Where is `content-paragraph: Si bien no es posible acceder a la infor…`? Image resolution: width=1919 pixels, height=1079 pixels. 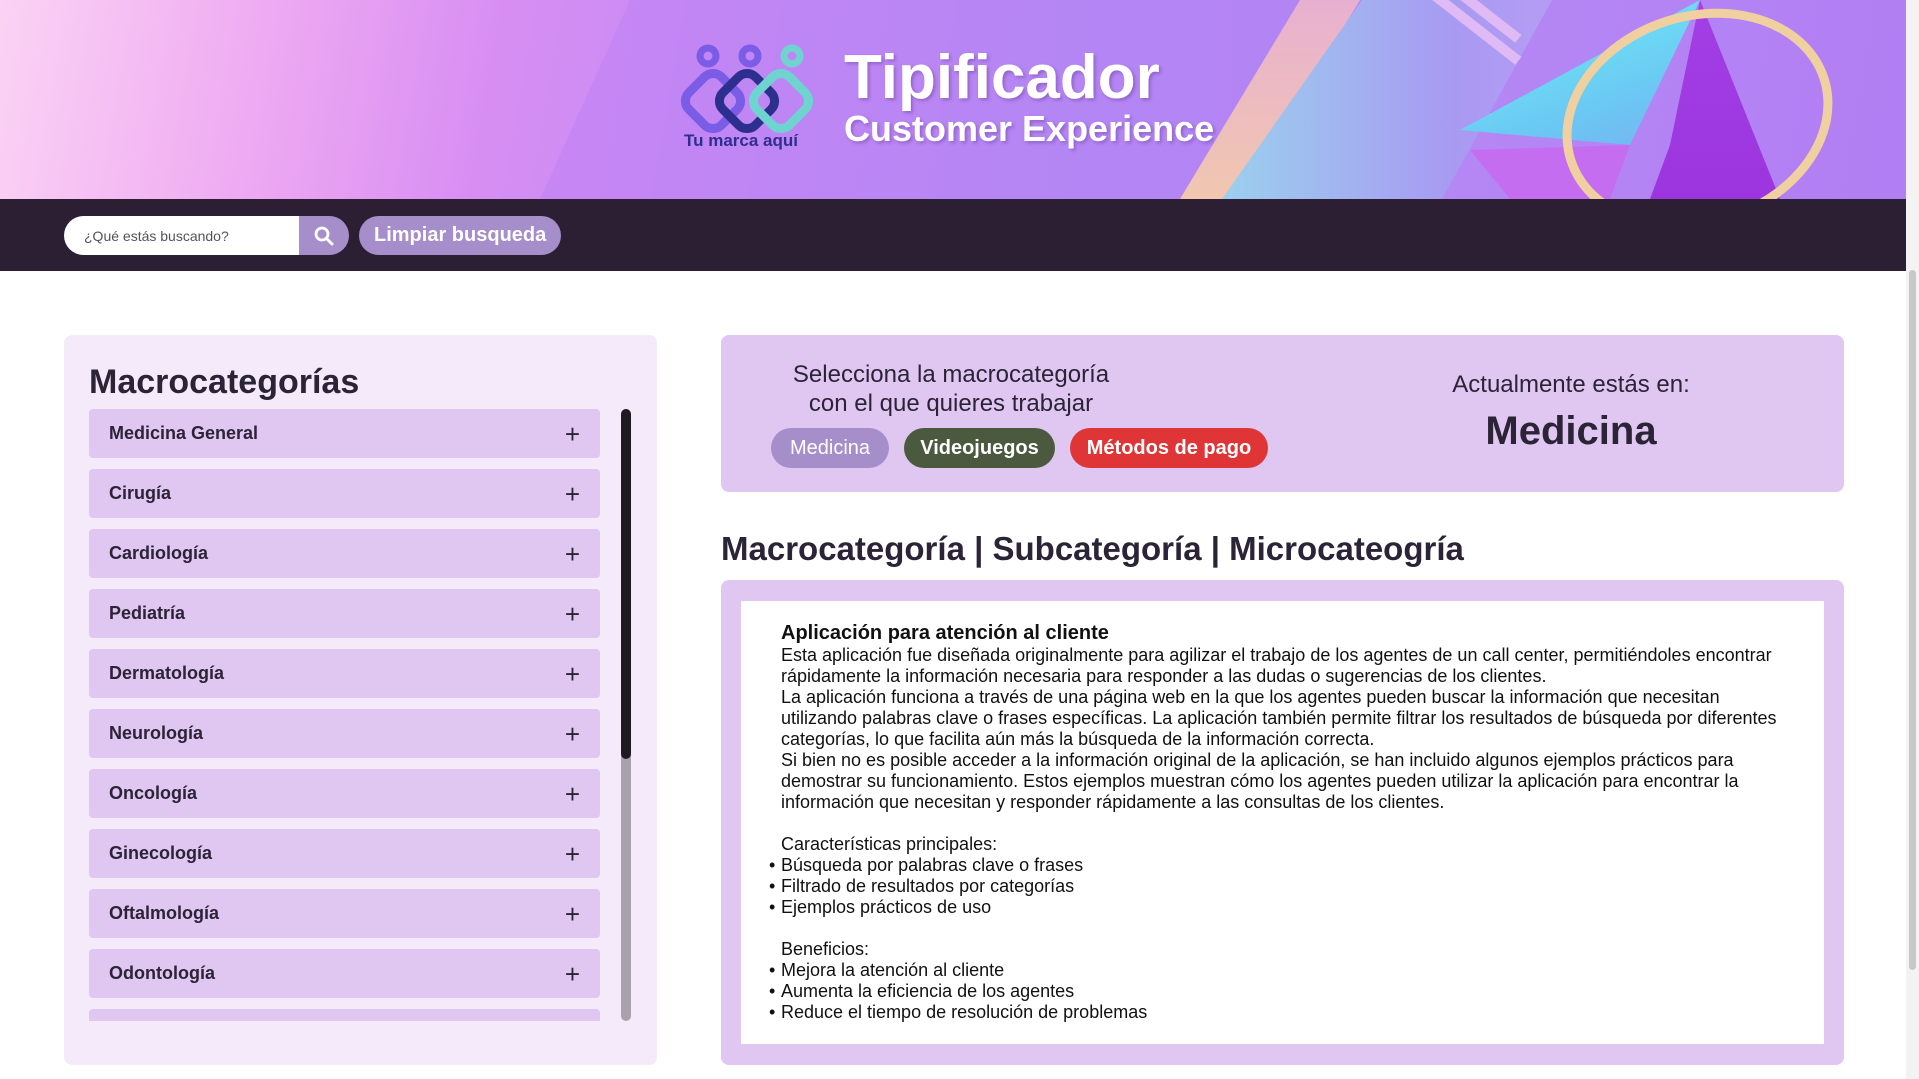 content-paragraph: Si bien no es posible acceder a la infor… is located at coordinates (1260, 781).